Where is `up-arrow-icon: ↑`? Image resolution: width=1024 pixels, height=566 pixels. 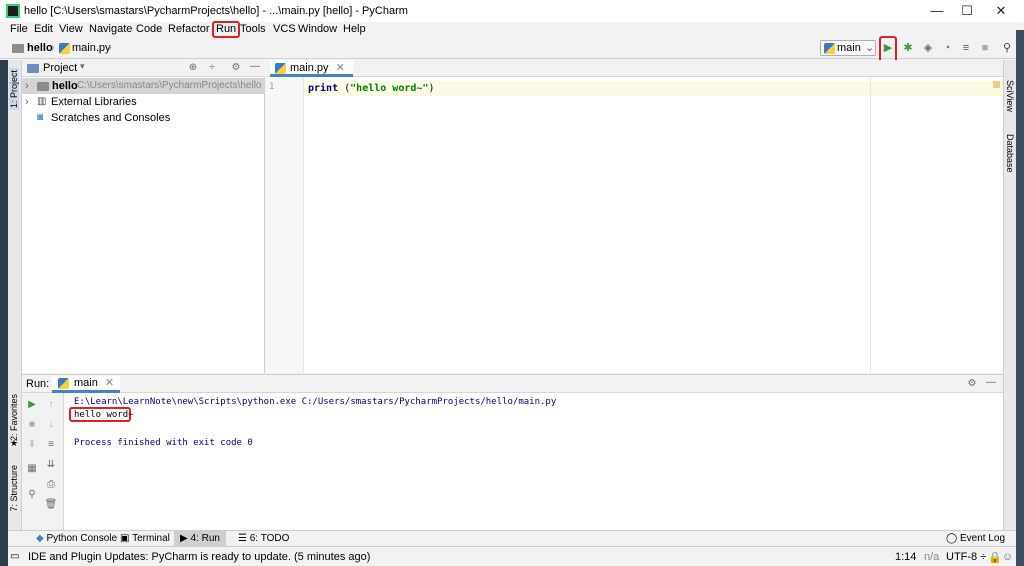
up-arrow-icon: ↑ is located at coordinates (51, 404).